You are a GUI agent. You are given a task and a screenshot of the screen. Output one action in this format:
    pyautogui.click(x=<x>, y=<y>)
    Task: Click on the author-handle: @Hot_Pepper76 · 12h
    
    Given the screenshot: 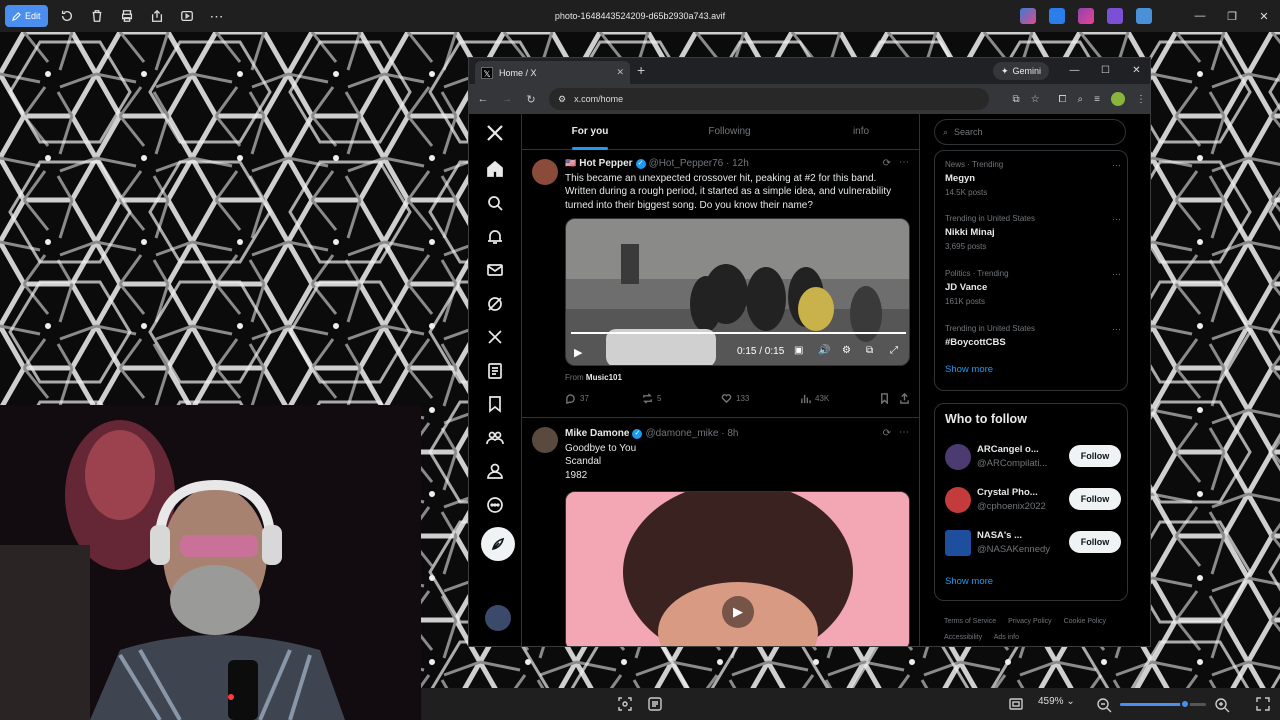 What is the action you would take?
    pyautogui.click(x=699, y=163)
    